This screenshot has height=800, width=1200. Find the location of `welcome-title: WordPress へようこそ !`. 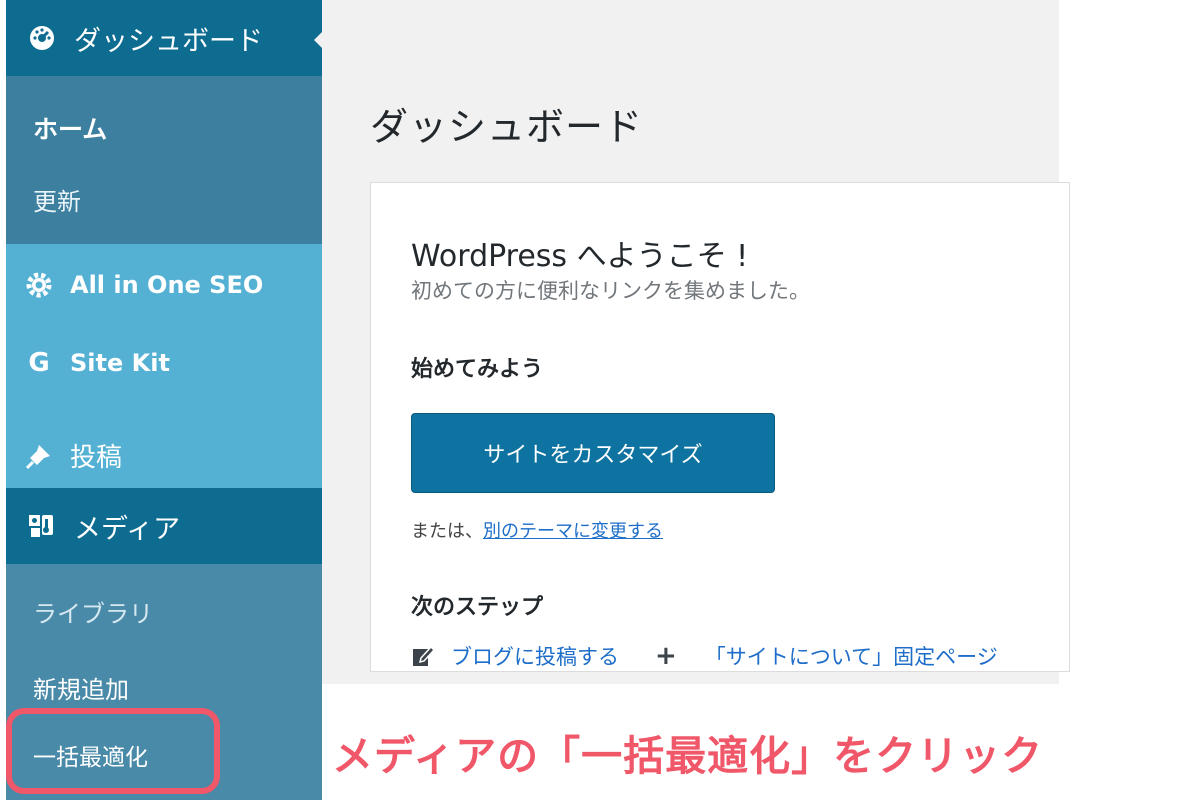

welcome-title: WordPress へようこそ ! is located at coordinates (580, 256).